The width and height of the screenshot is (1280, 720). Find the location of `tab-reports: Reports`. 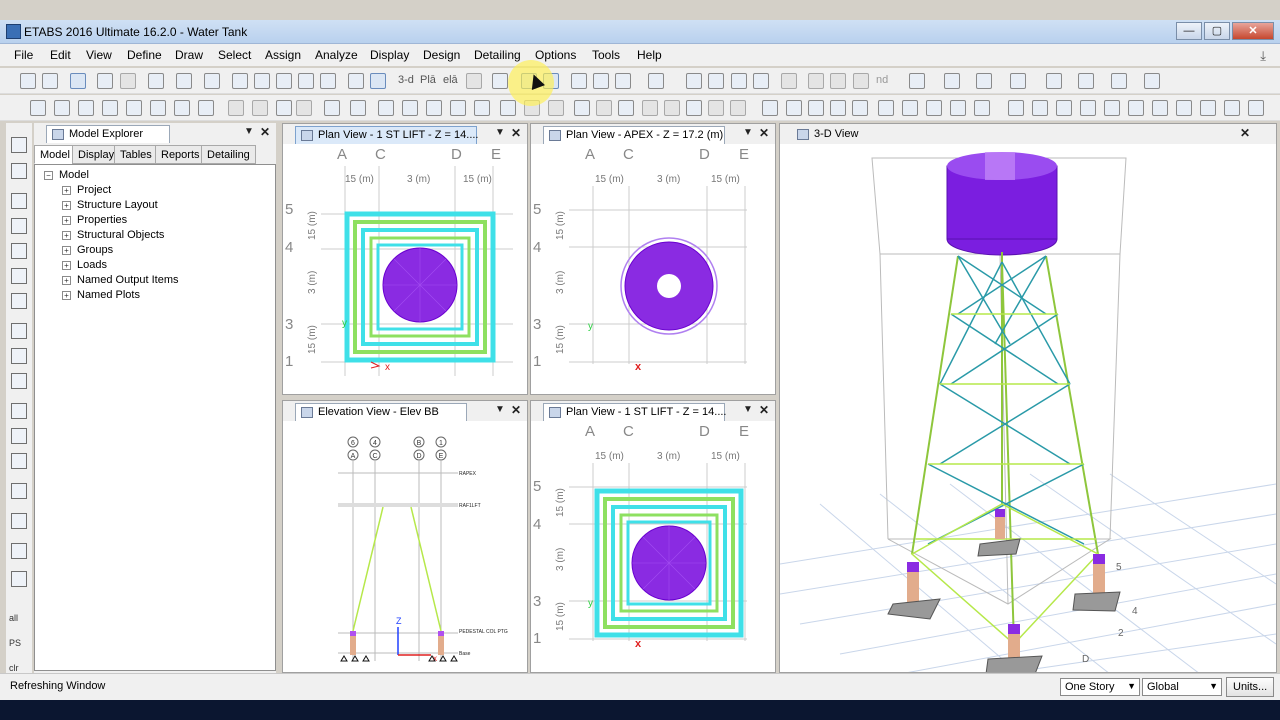

tab-reports: Reports is located at coordinates (180, 154).